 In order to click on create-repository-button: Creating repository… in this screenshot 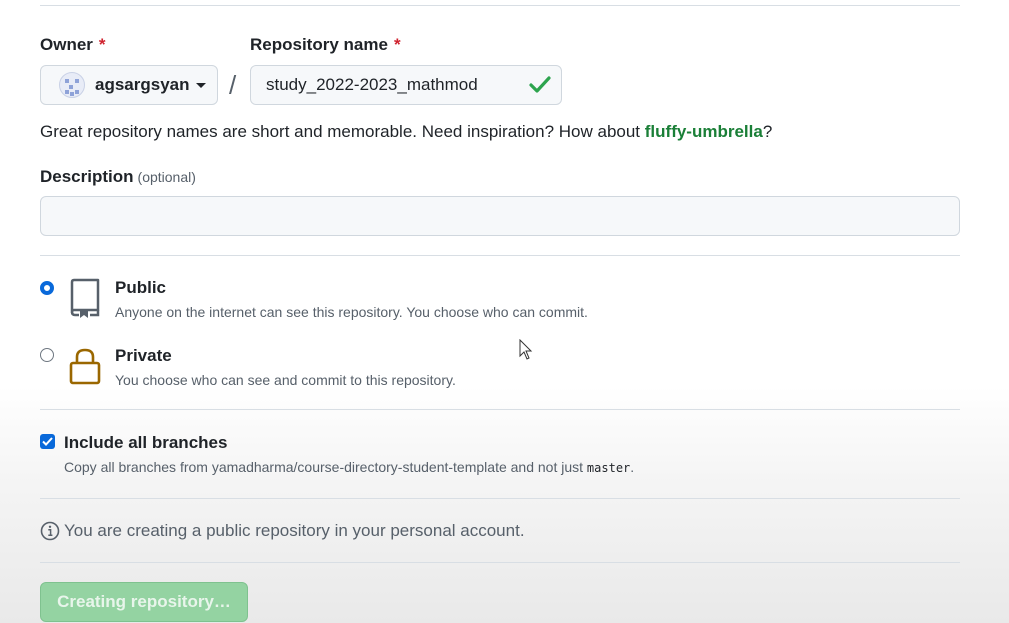, I will do `click(144, 602)`.